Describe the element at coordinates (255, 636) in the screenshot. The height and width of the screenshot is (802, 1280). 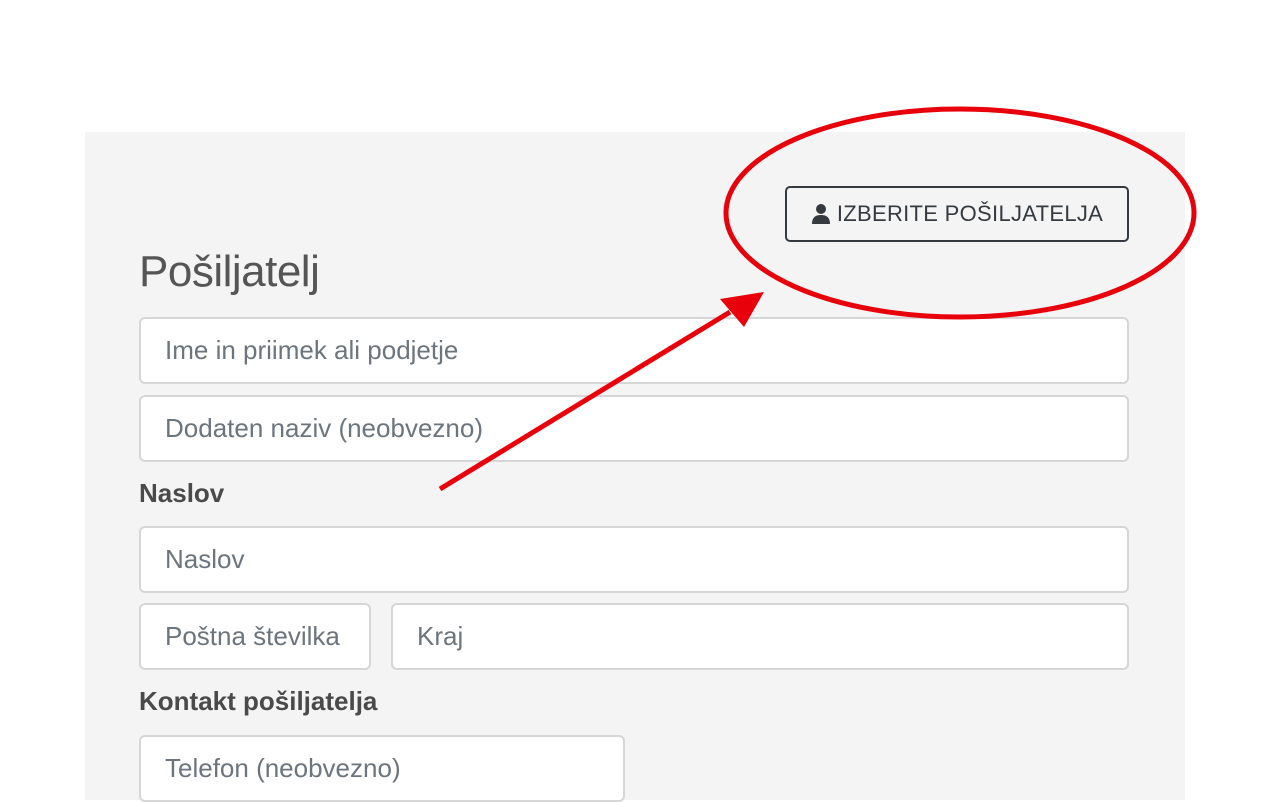
I see `postal-code-input` at that location.